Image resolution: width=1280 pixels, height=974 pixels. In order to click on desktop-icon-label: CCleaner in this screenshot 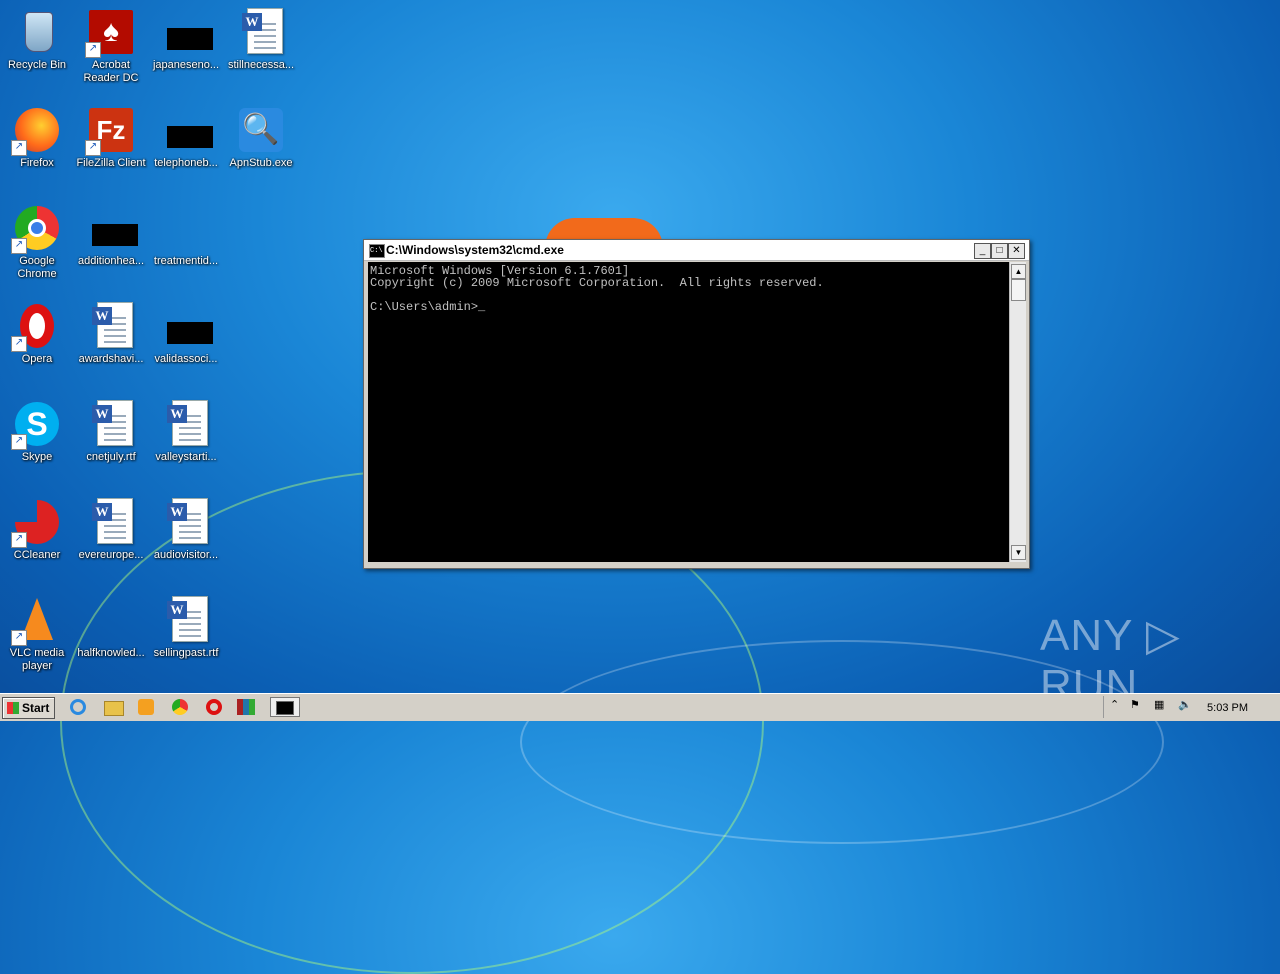, I will do `click(37, 555)`.